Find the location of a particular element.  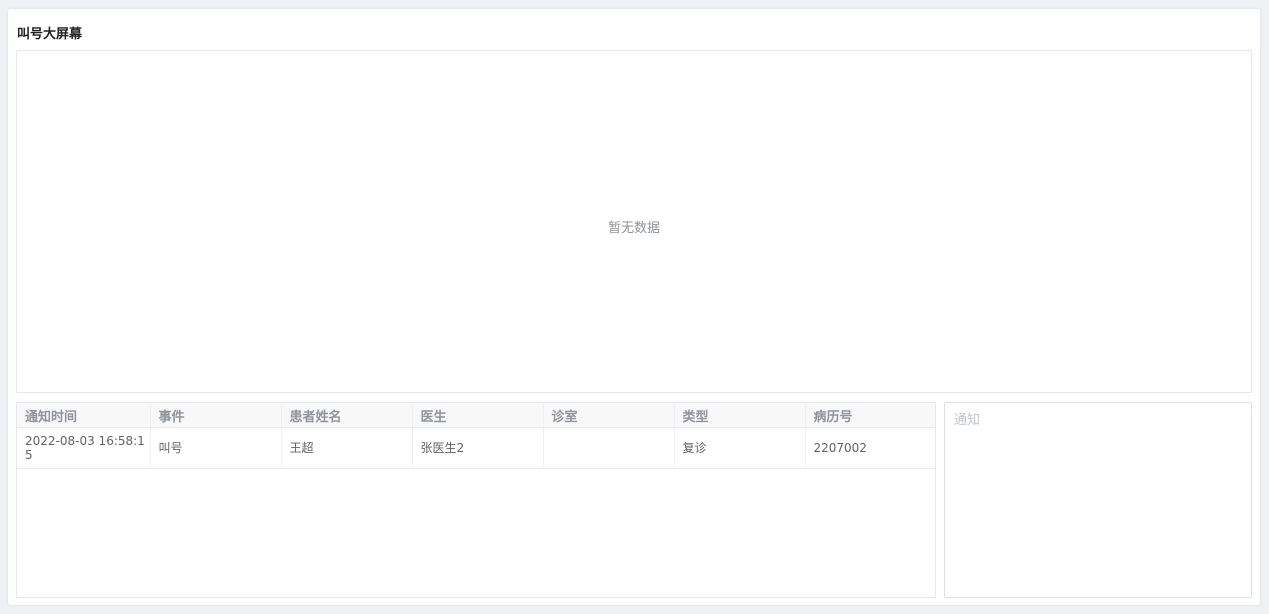

column-header-notify-time: 通知时间 is located at coordinates (84, 415).